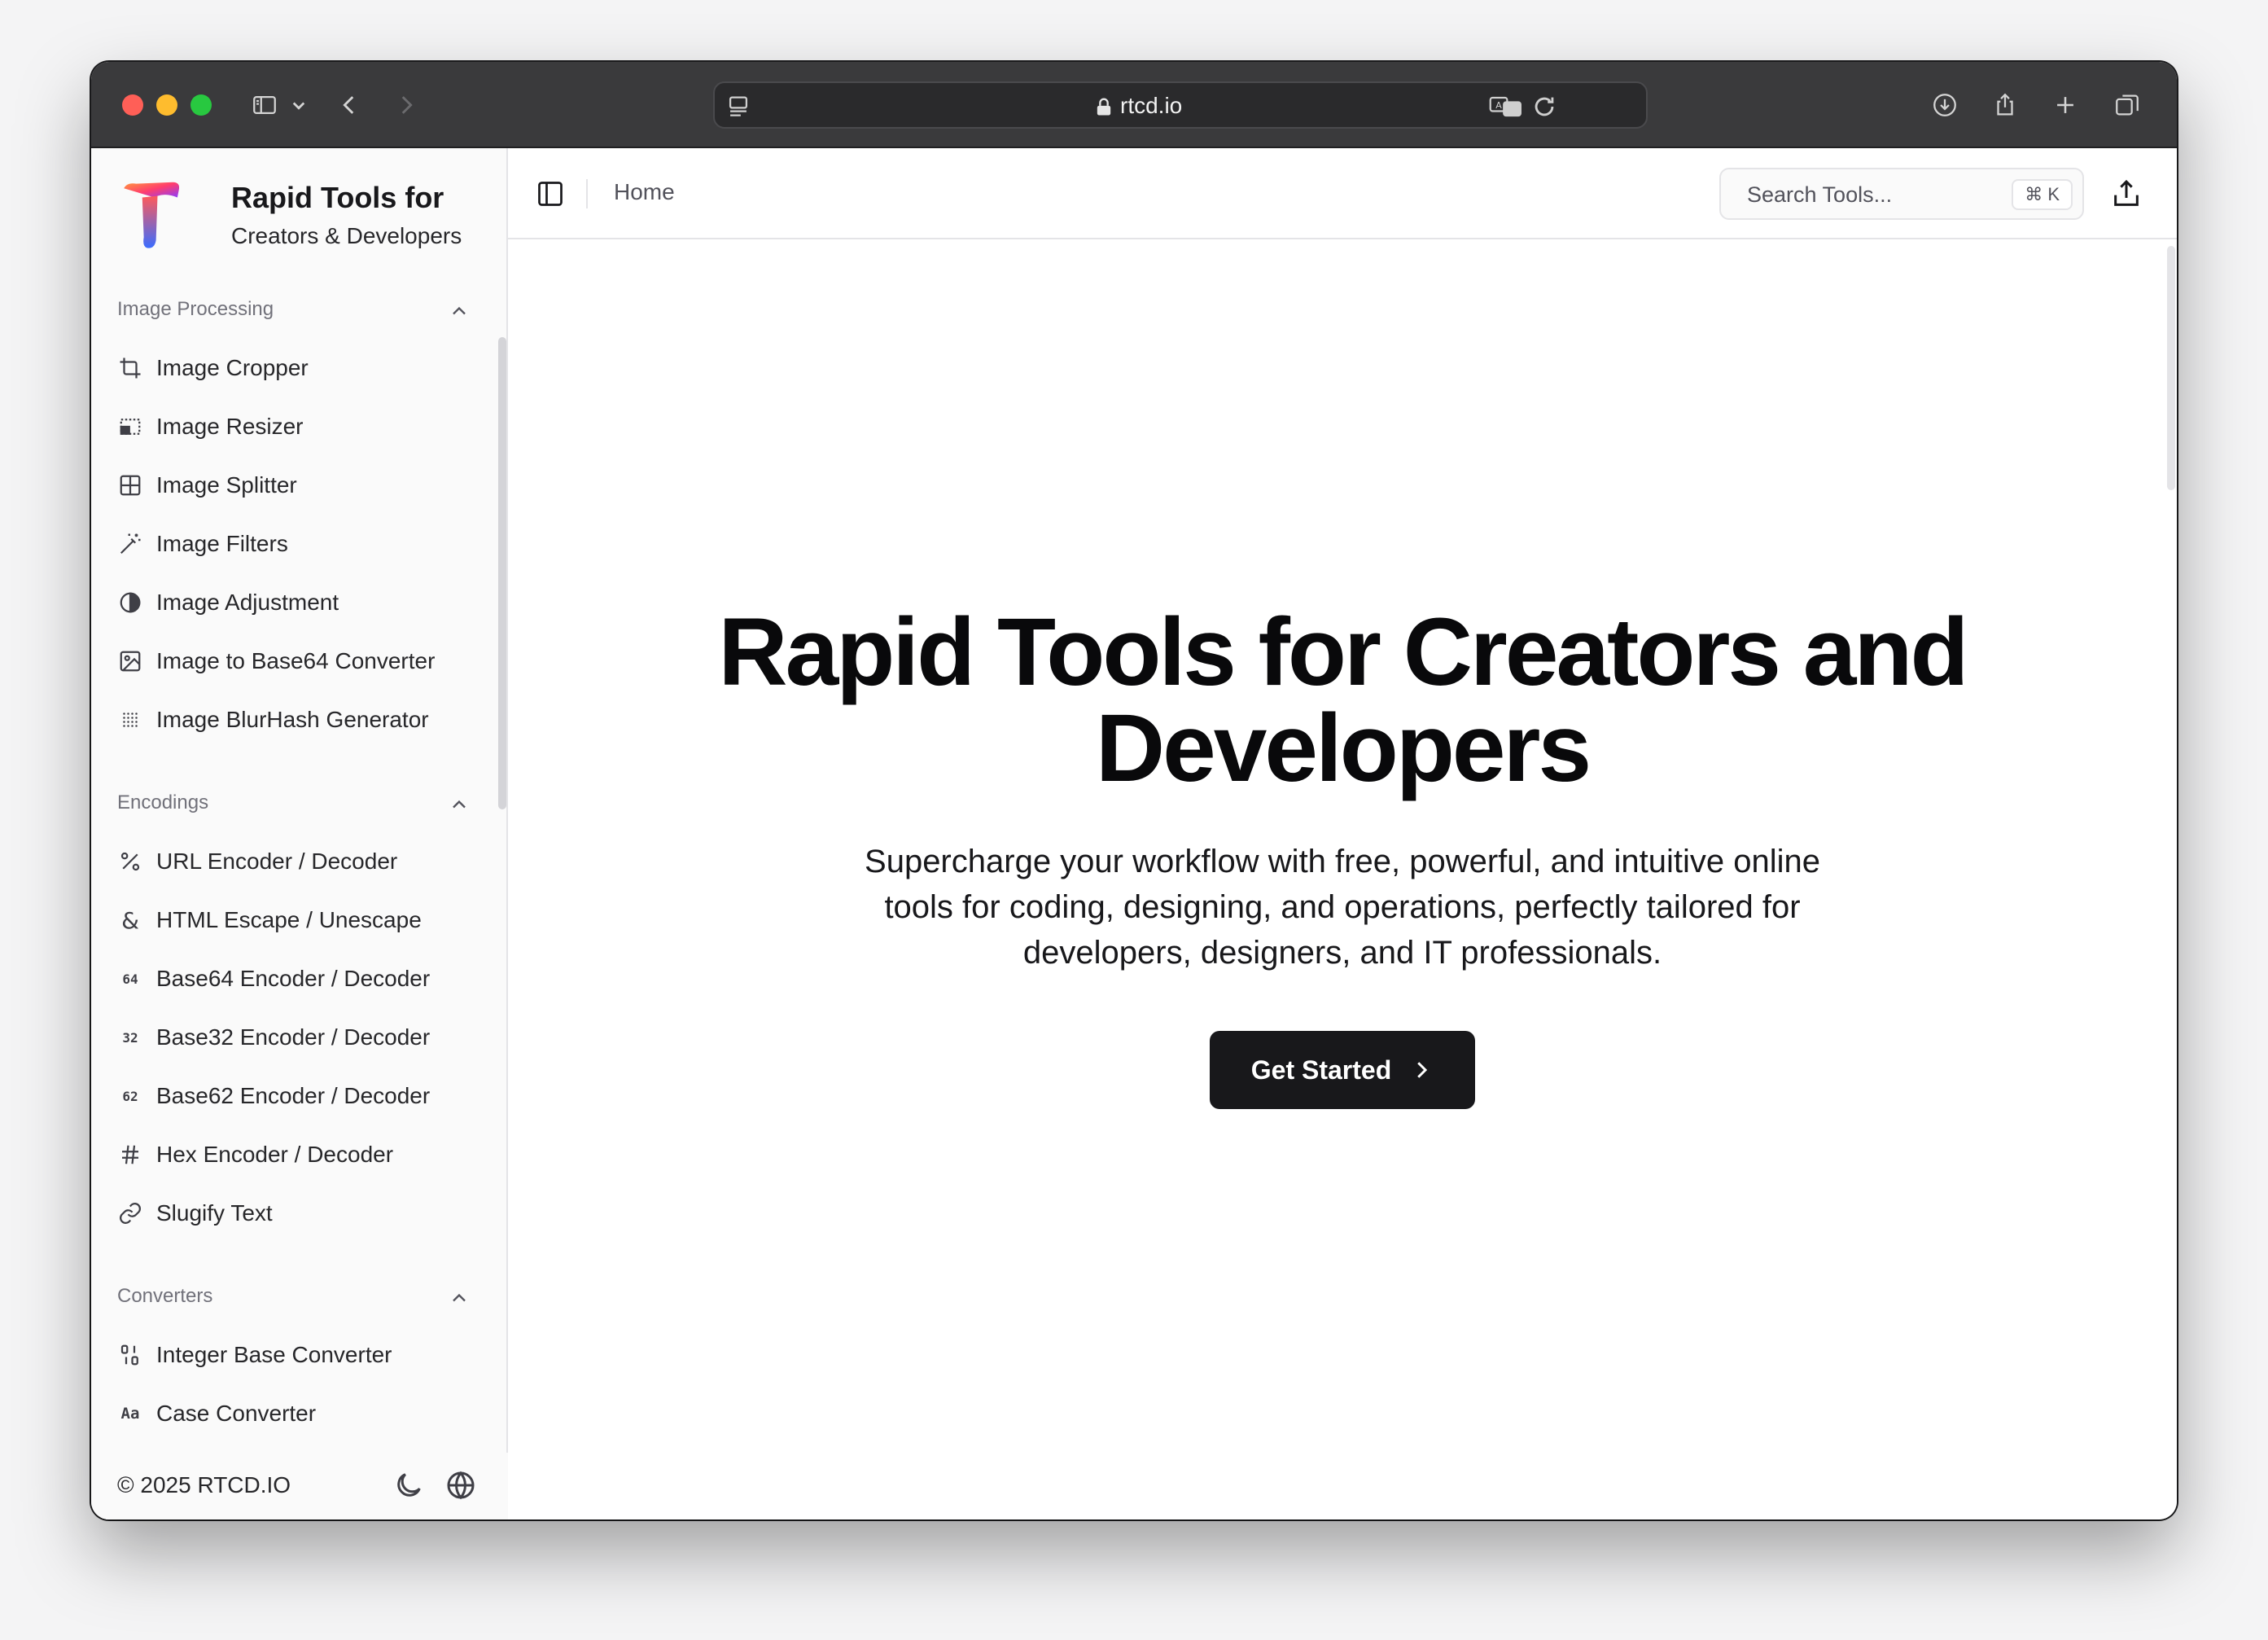 The image size is (2268, 1640). What do you see at coordinates (1544, 107) in the screenshot?
I see `reload-icon` at bounding box center [1544, 107].